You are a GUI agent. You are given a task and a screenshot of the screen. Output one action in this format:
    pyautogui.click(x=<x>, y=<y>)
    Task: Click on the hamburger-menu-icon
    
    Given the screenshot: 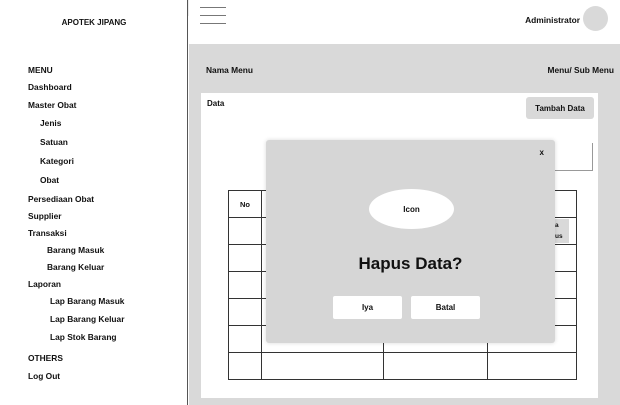 What is the action you would take?
    pyautogui.click(x=213, y=19)
    